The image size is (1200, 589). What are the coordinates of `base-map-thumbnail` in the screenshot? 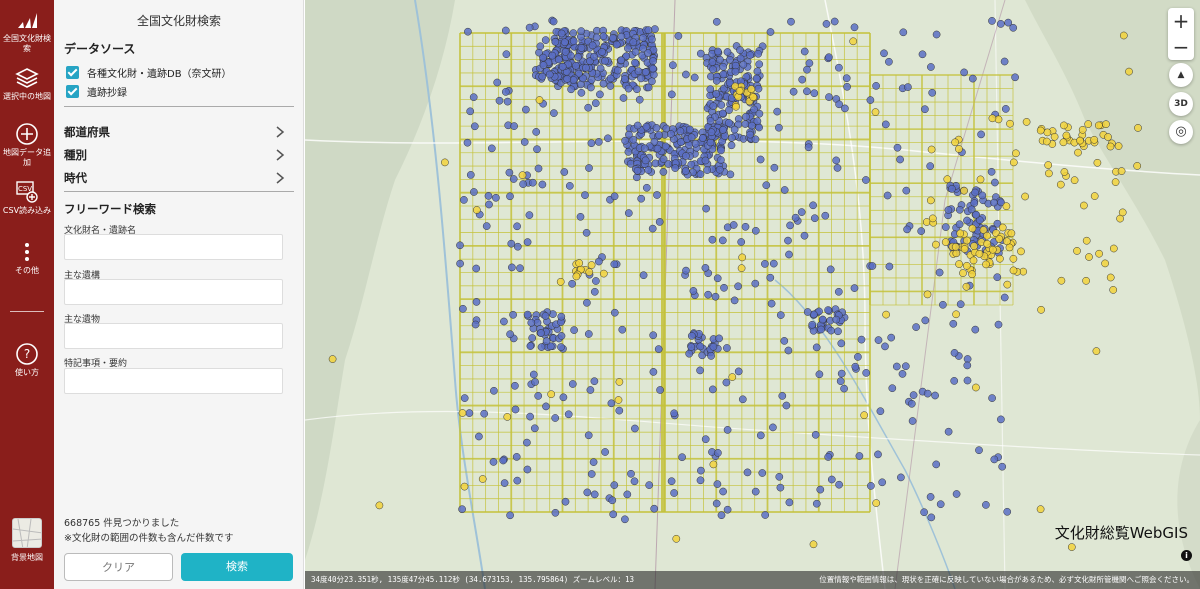 It's located at (27, 533).